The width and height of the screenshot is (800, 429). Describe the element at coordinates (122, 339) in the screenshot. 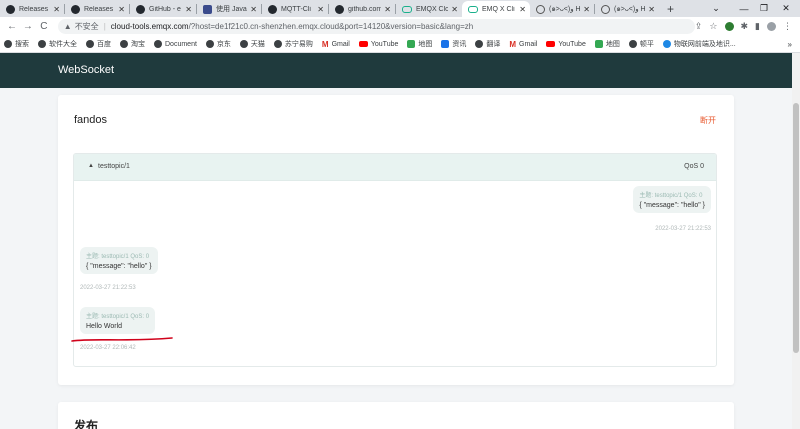

I see `annotation-underline` at that location.